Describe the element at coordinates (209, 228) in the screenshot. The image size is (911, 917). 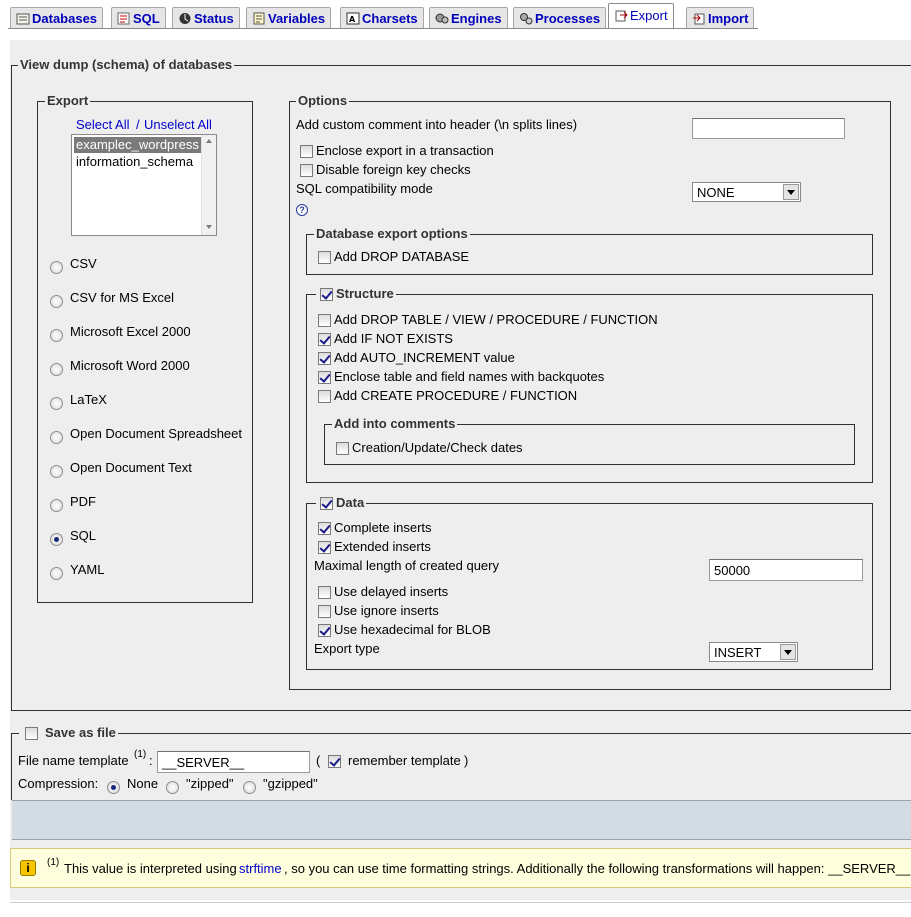
I see `scroll-down-icon` at that location.